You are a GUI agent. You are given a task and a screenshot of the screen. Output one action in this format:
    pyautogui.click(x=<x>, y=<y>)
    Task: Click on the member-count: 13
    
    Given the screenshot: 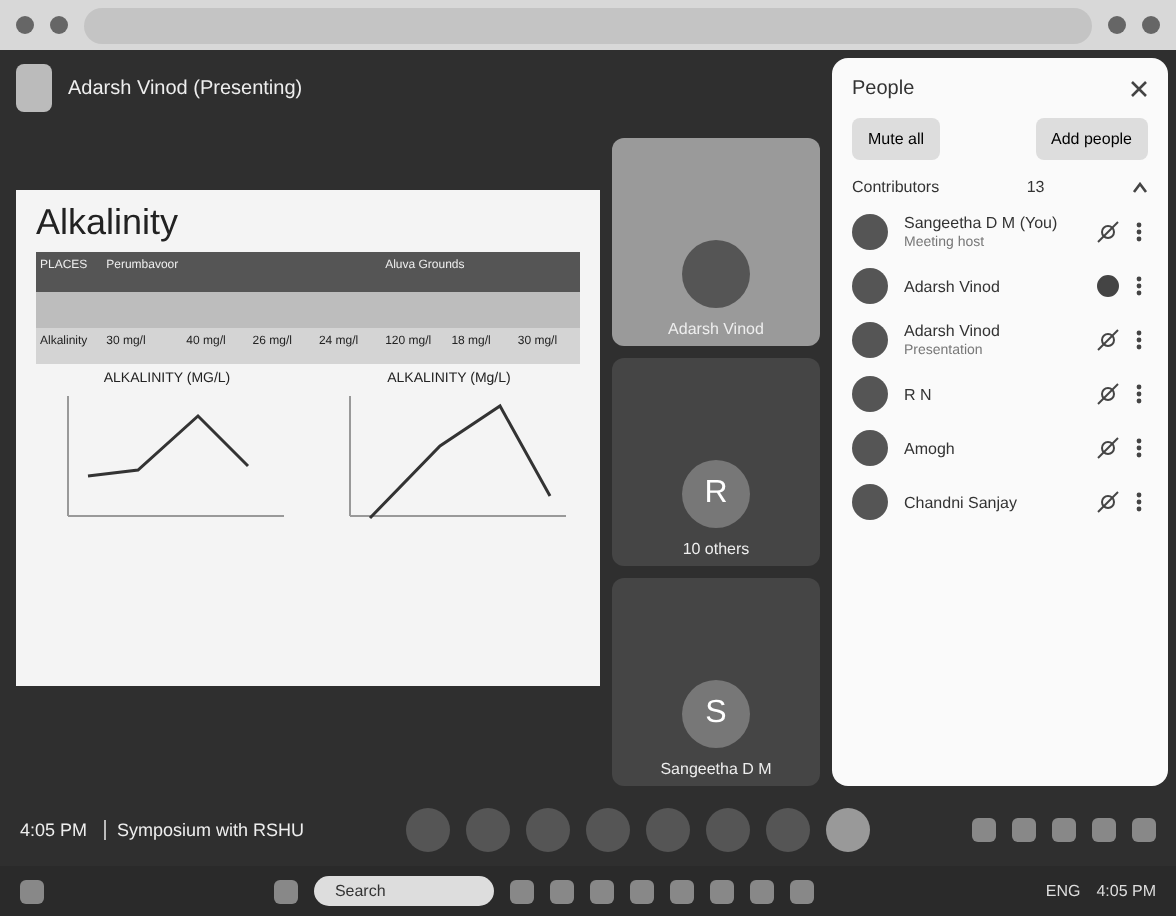 What is the action you would take?
    pyautogui.click(x=1035, y=187)
    